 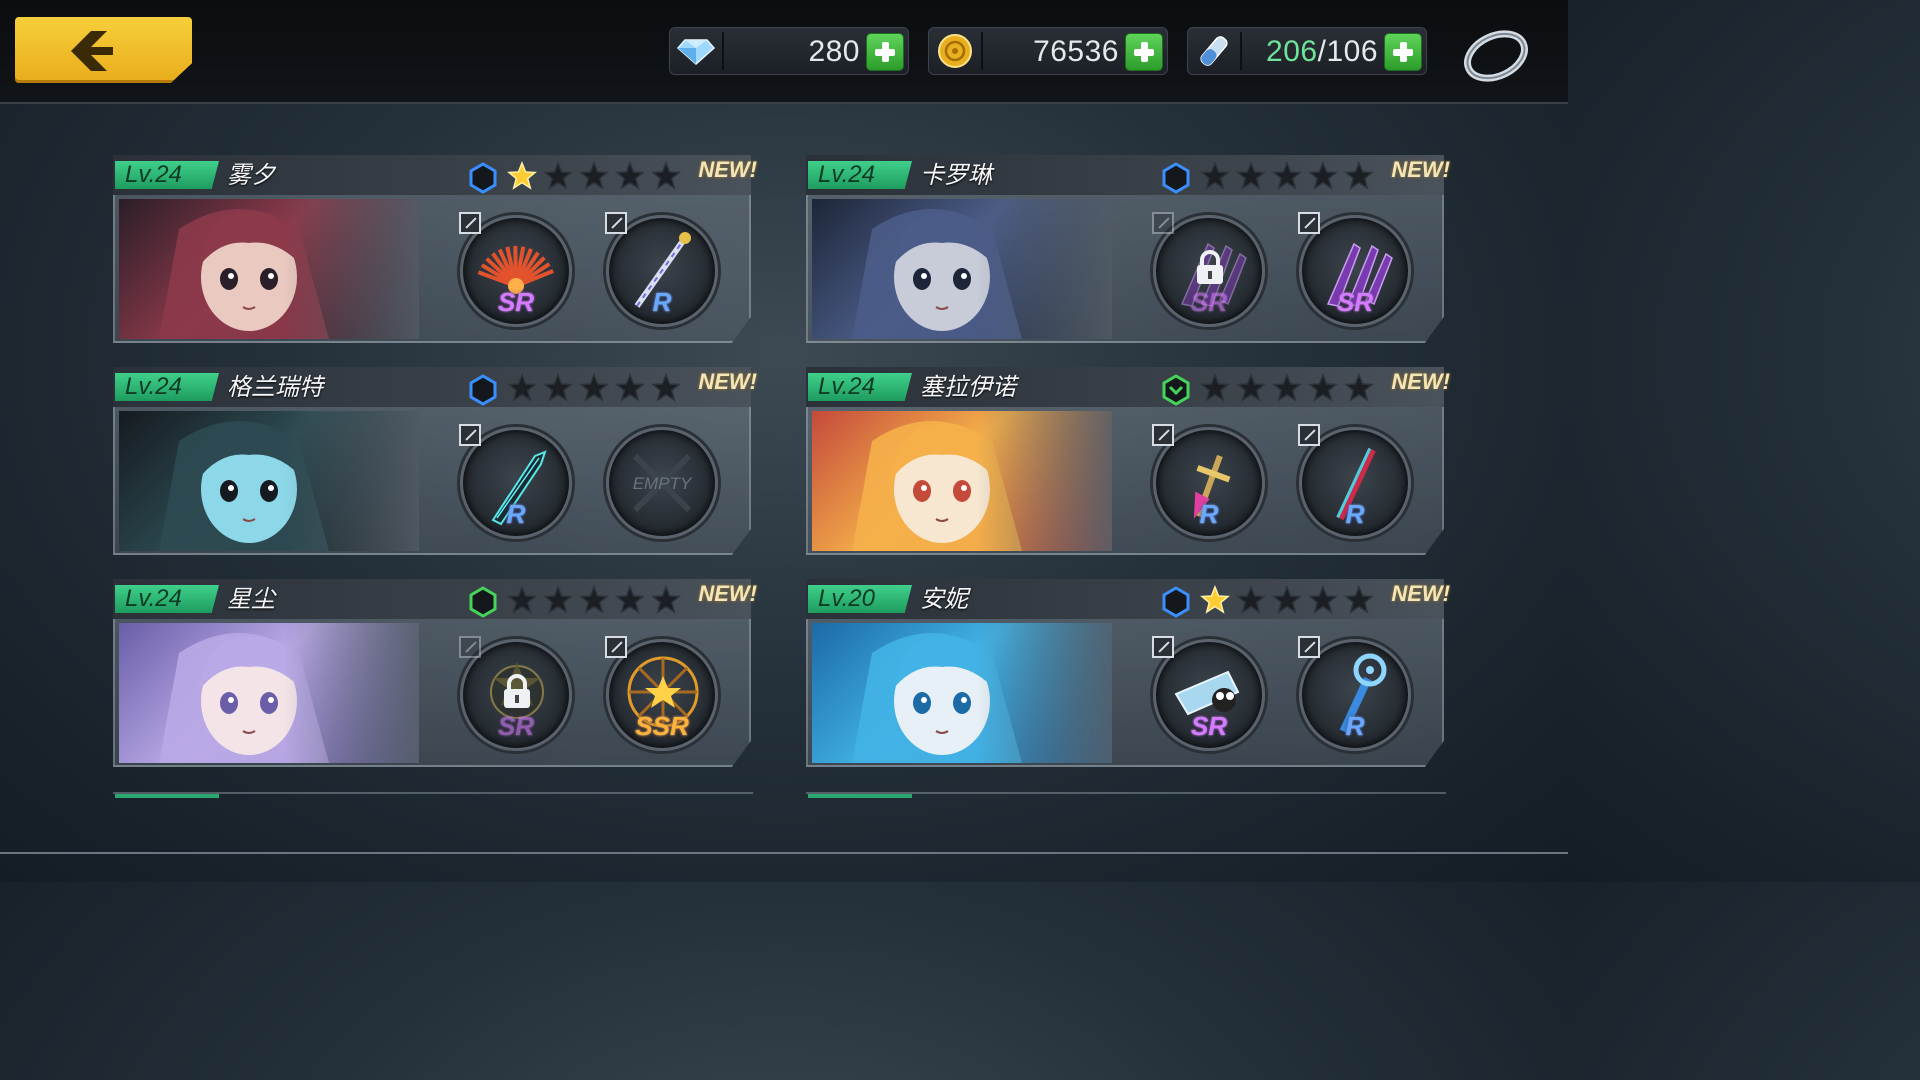 I want to click on character-card: Lv.24 卡罗琳 NEW! SR SR, so click(x=1128, y=250).